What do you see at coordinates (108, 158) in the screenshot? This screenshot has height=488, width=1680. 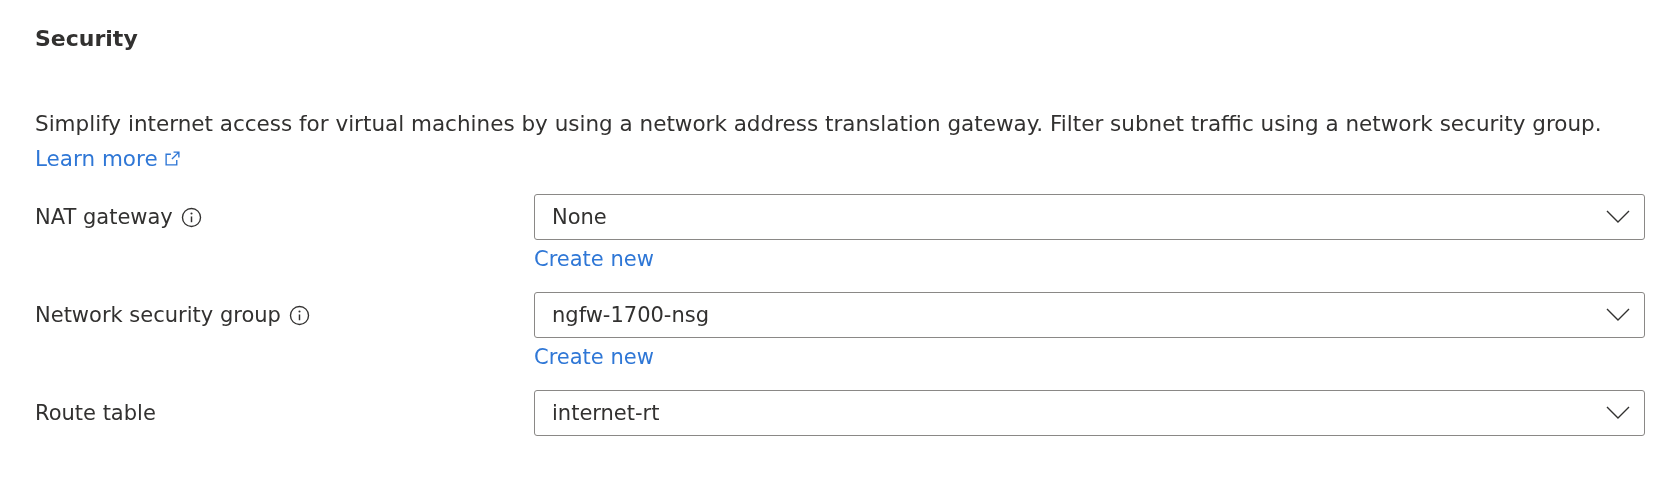 I see `learn-more-link: Learn more` at bounding box center [108, 158].